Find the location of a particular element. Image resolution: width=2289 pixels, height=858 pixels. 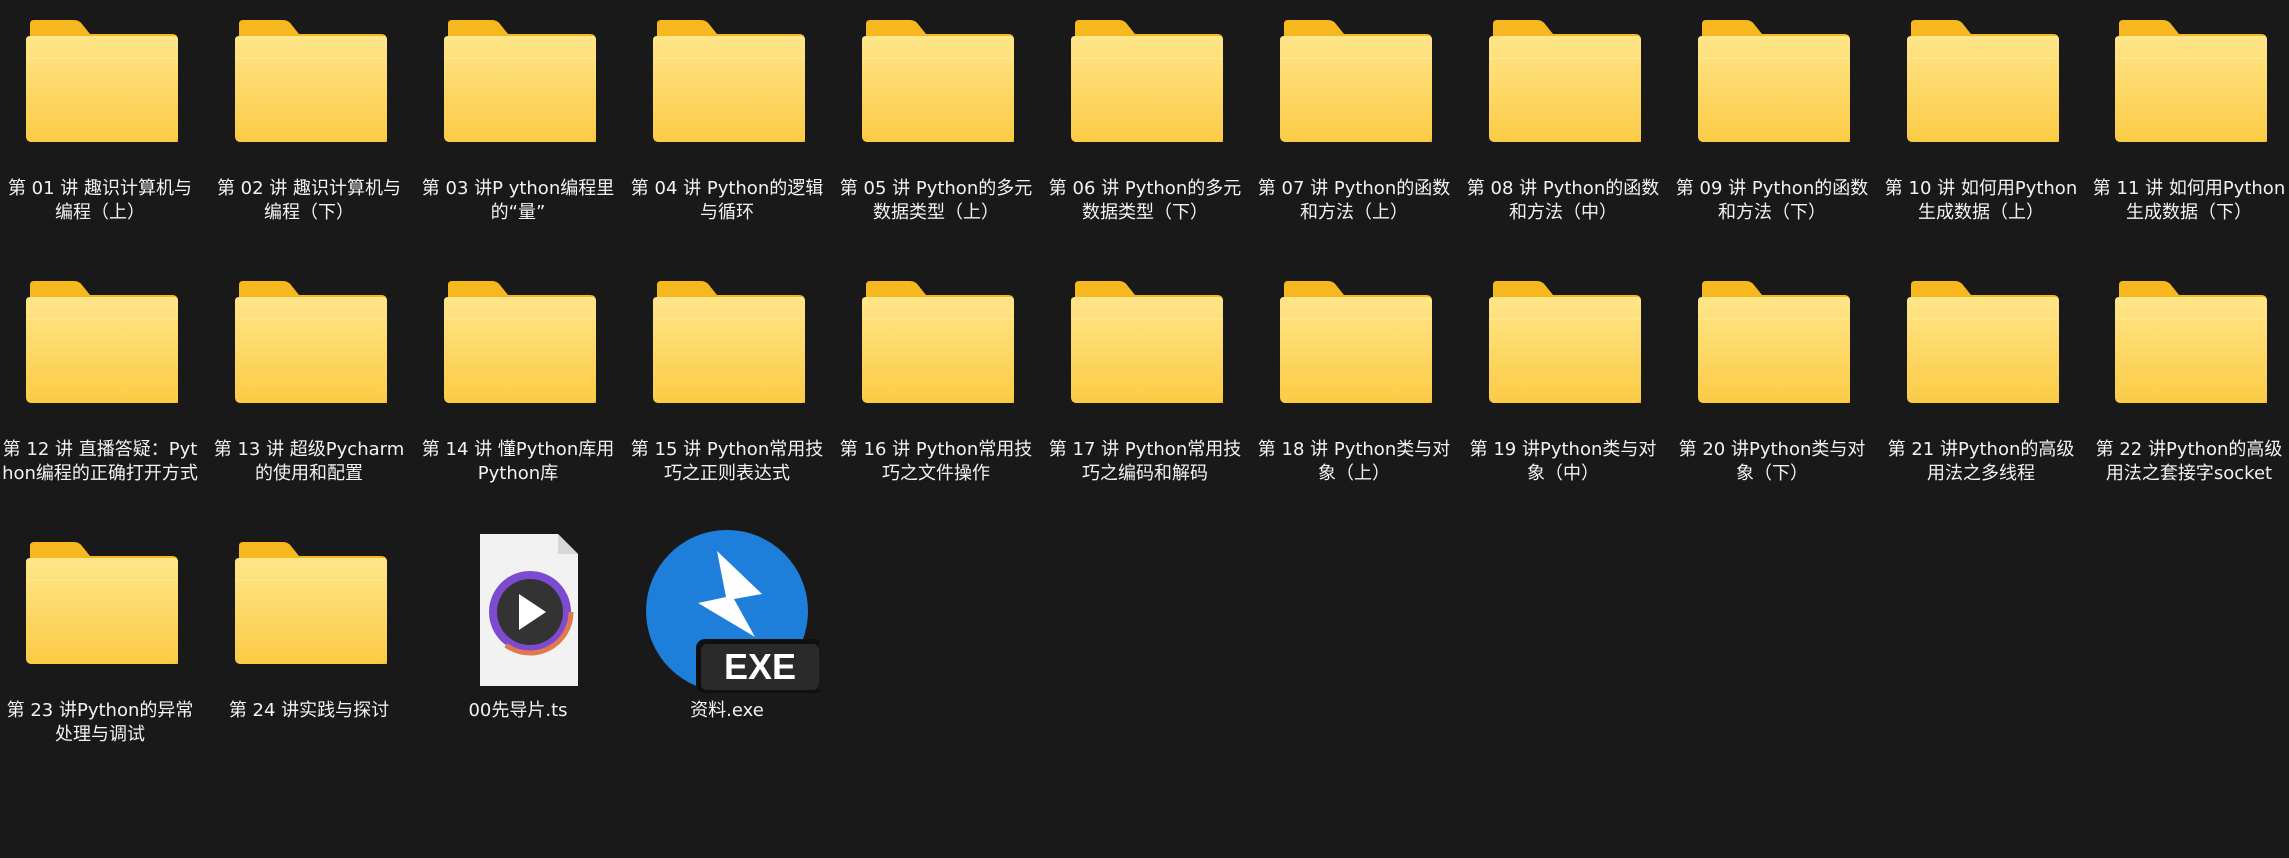

item-label: 第 09 讲 Python的函数和方法（下） is located at coordinates (1772, 200).